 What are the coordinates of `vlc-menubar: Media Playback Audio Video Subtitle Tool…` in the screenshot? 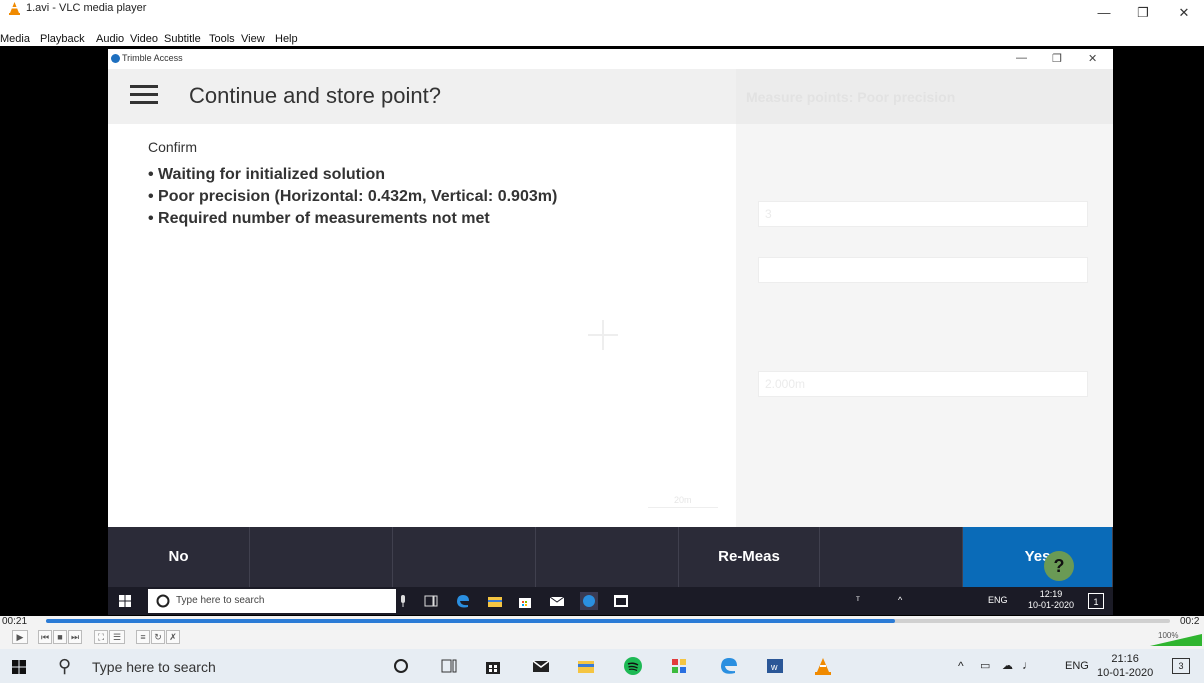 It's located at (602, 39).